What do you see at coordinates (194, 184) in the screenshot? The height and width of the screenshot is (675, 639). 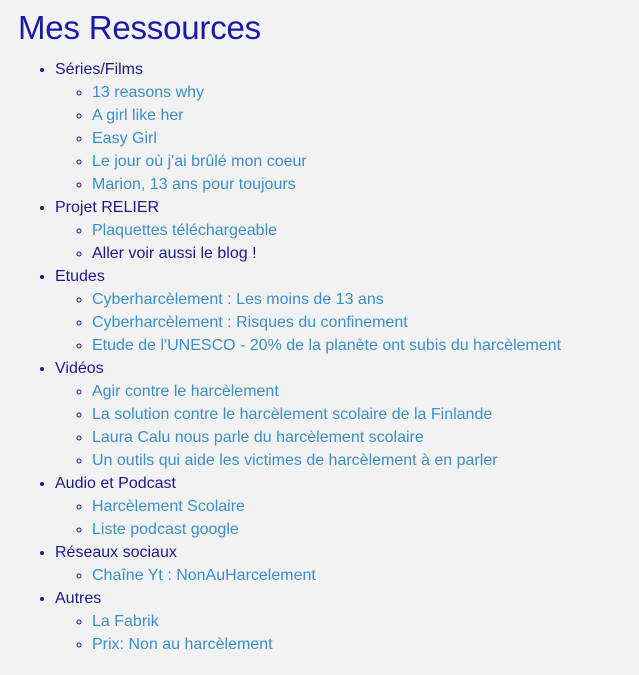 I see `resource-link: Marion, 13 ans pour toujours` at bounding box center [194, 184].